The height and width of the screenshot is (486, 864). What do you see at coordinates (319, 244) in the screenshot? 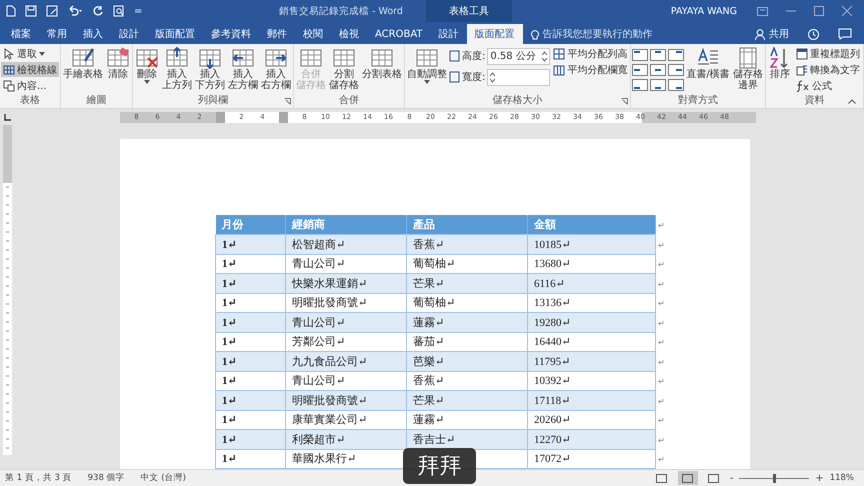
I see `table-cell: 松智超商↵` at bounding box center [319, 244].